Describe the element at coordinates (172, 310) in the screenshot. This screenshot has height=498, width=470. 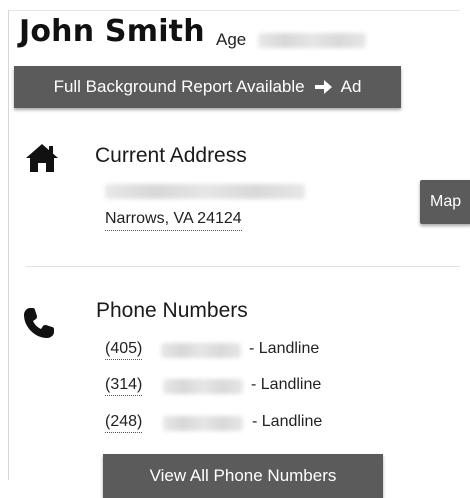
I see `phone-section-title: Phone Numbers` at that location.